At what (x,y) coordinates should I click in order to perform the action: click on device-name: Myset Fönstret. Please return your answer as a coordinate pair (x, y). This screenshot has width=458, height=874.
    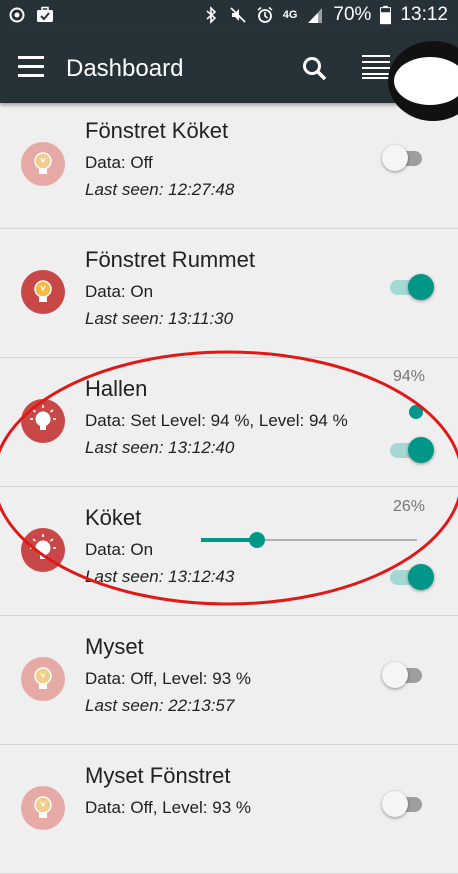
    Looking at the image, I should click on (158, 775).